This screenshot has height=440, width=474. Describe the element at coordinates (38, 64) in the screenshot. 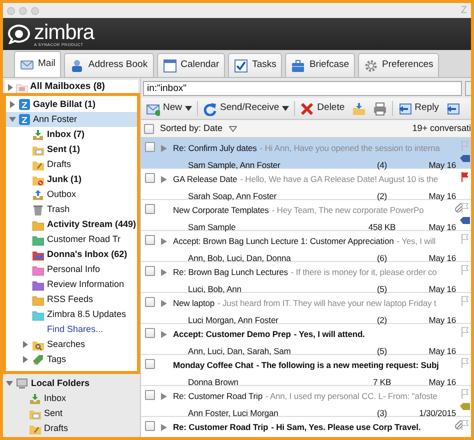

I see `tab: Mail` at that location.